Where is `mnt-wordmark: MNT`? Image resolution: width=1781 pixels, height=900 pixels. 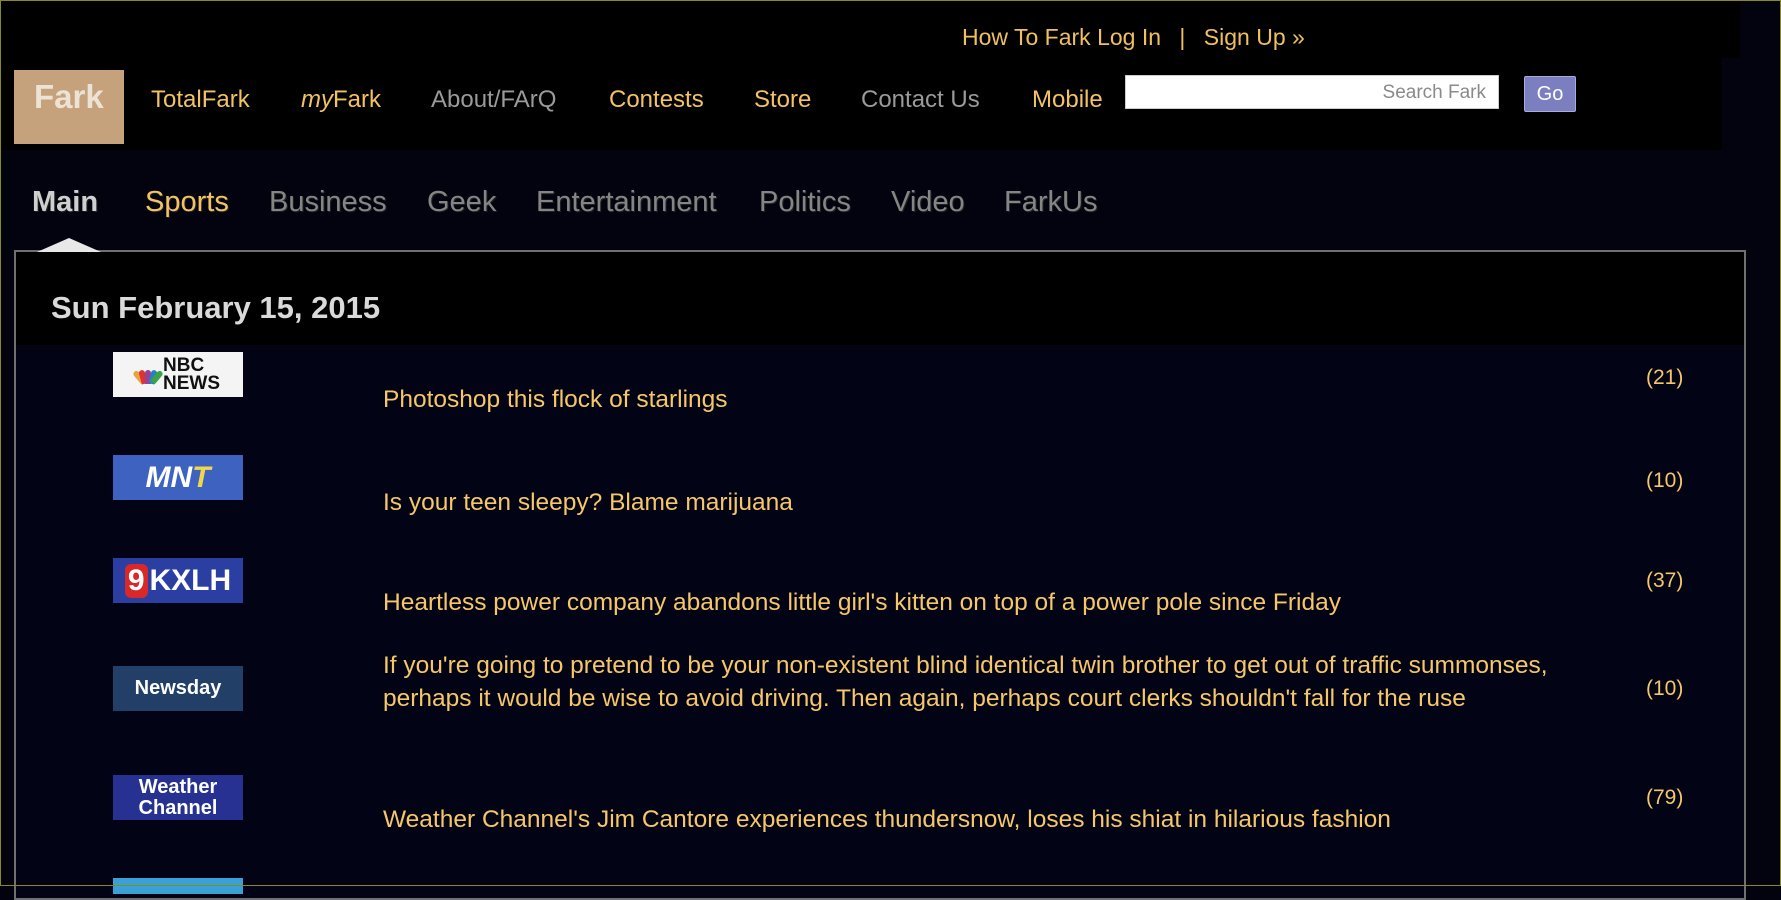 mnt-wordmark: MNT is located at coordinates (178, 478).